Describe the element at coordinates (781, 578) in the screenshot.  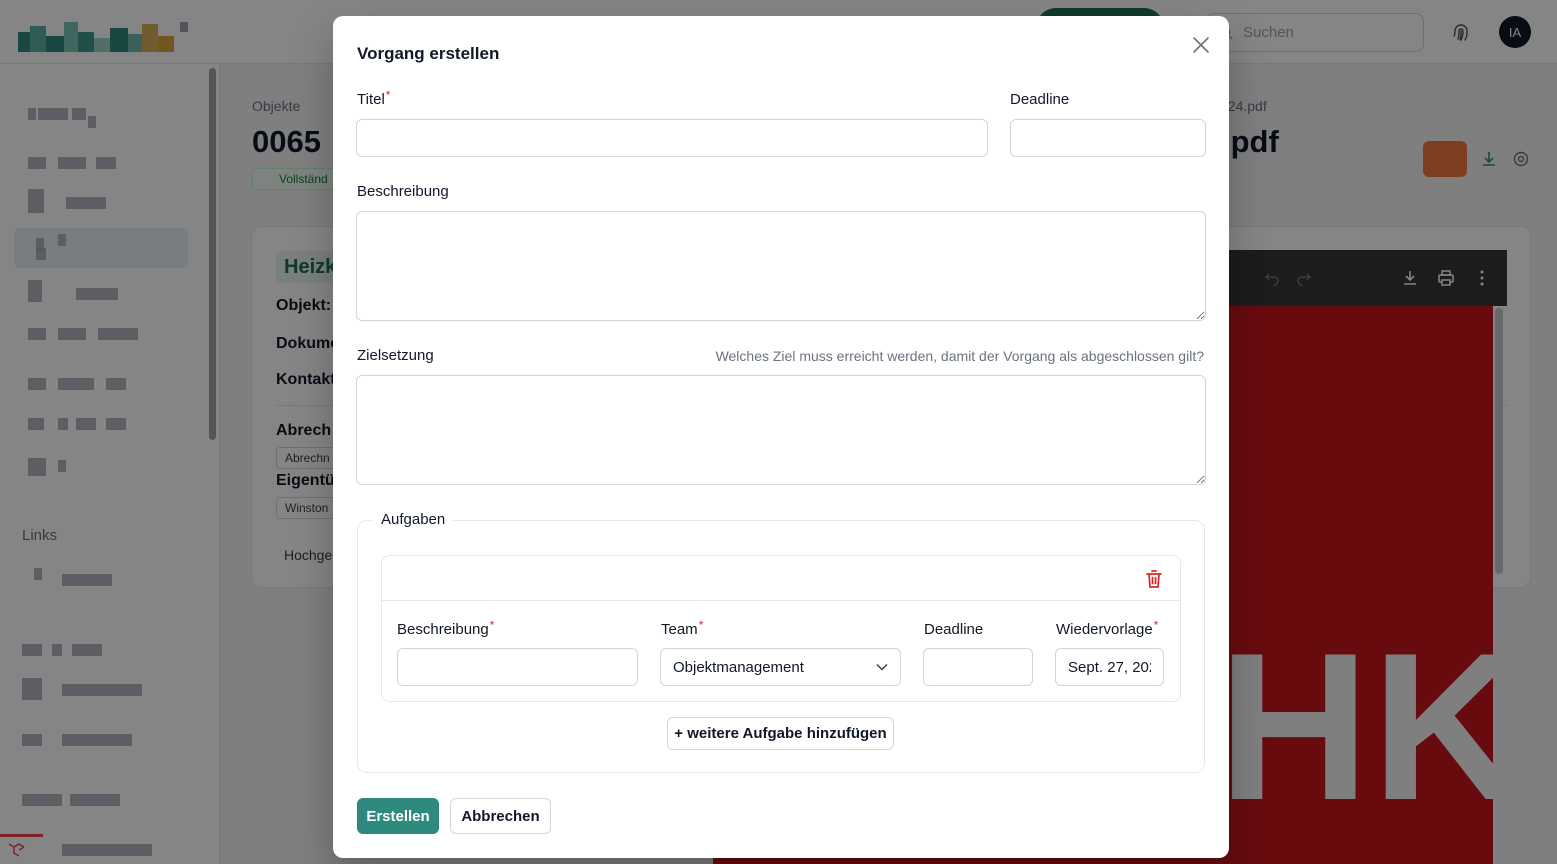
I see `task-card-header` at that location.